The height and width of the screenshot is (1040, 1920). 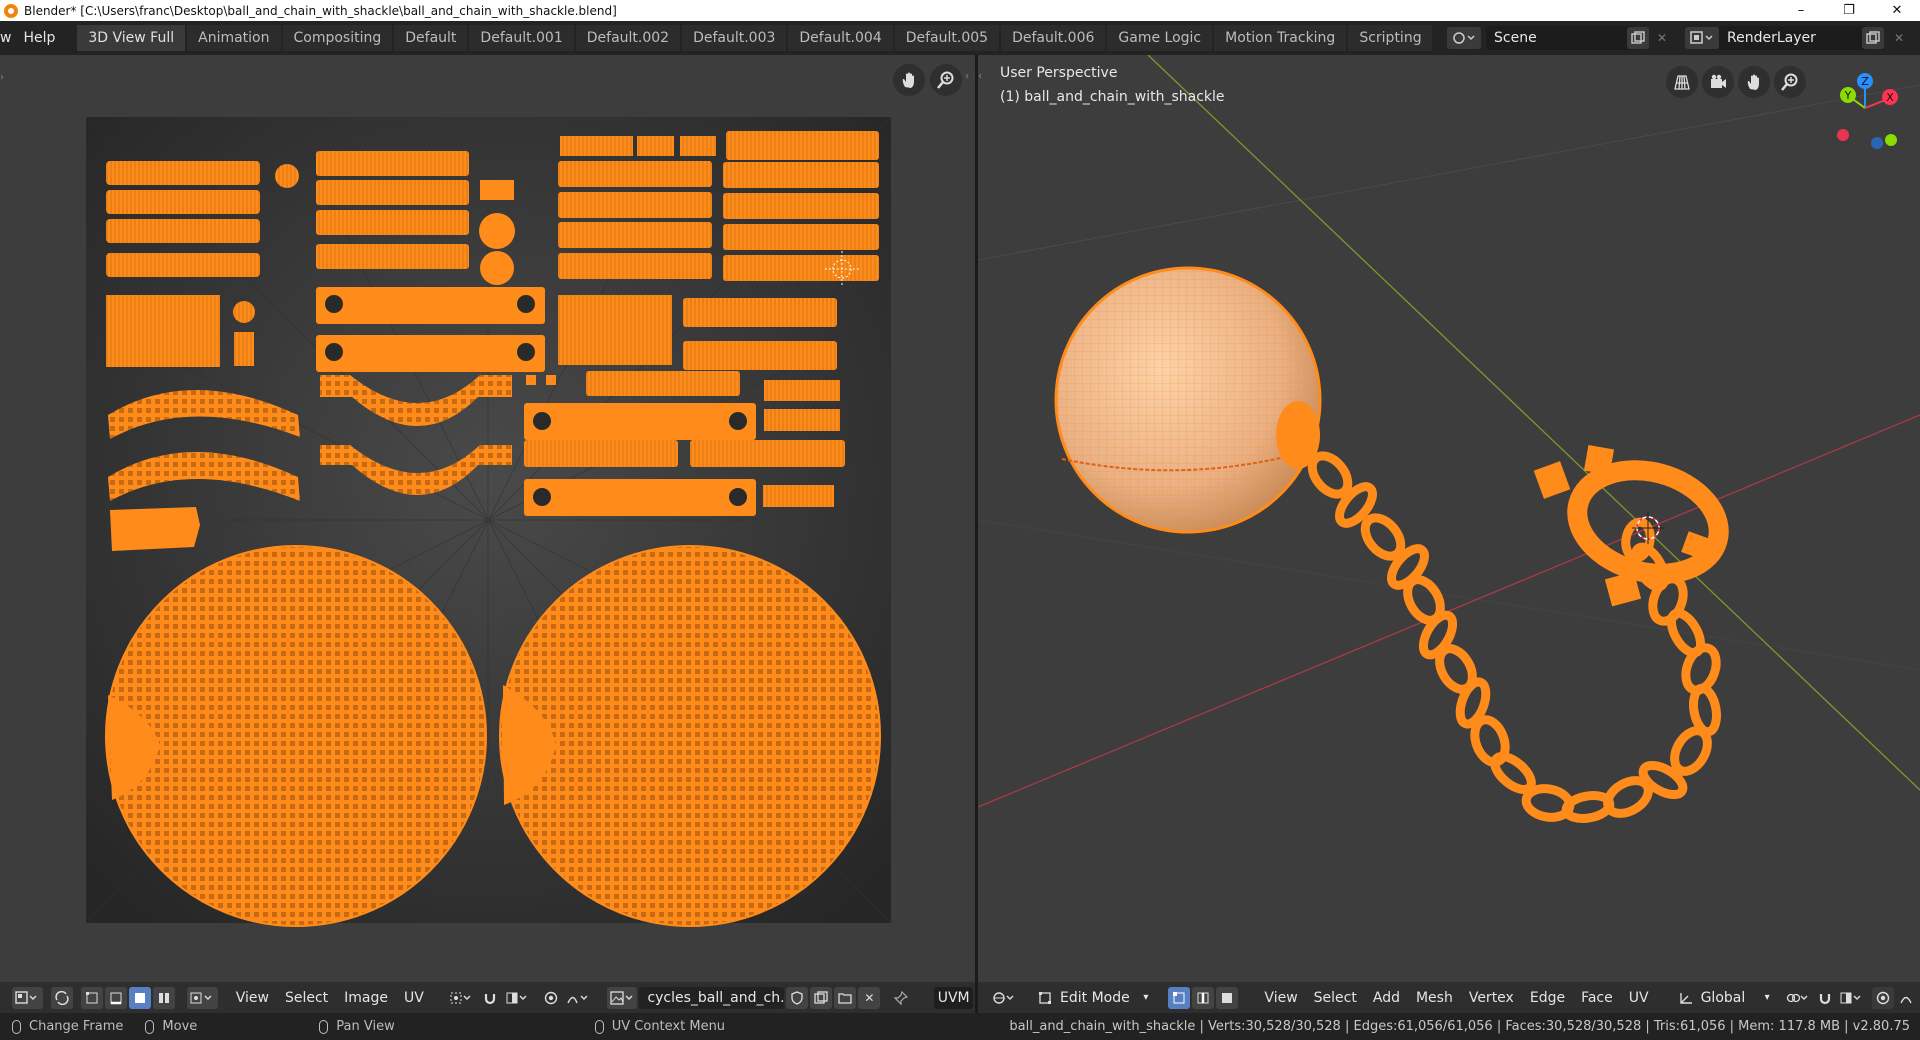 What do you see at coordinates (1865, 108) in the screenshot?
I see `orientation-gizmo: Z Y X` at bounding box center [1865, 108].